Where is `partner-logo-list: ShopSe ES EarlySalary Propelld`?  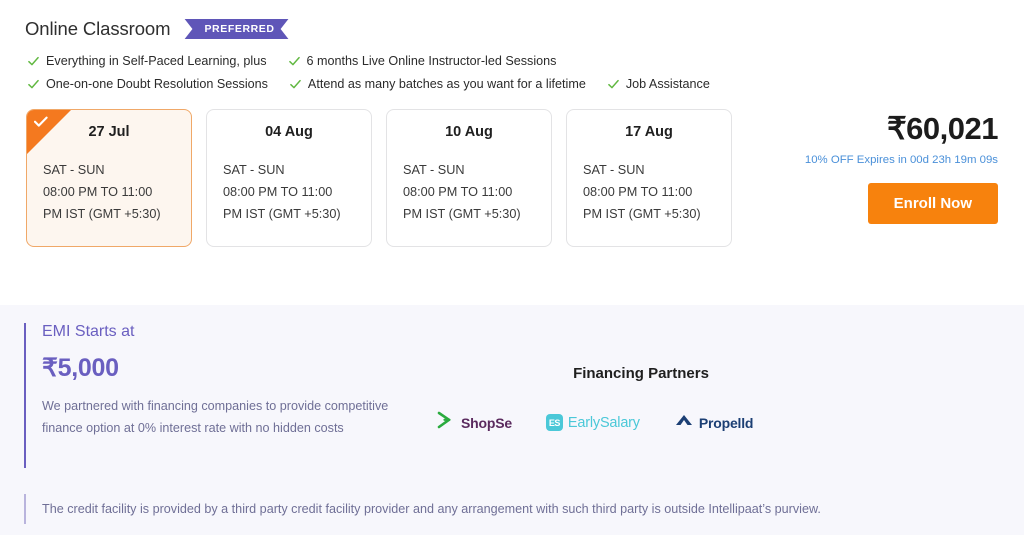
partner-logo-list: ShopSe ES EarlySalary Propelld is located at coordinates (711, 422).